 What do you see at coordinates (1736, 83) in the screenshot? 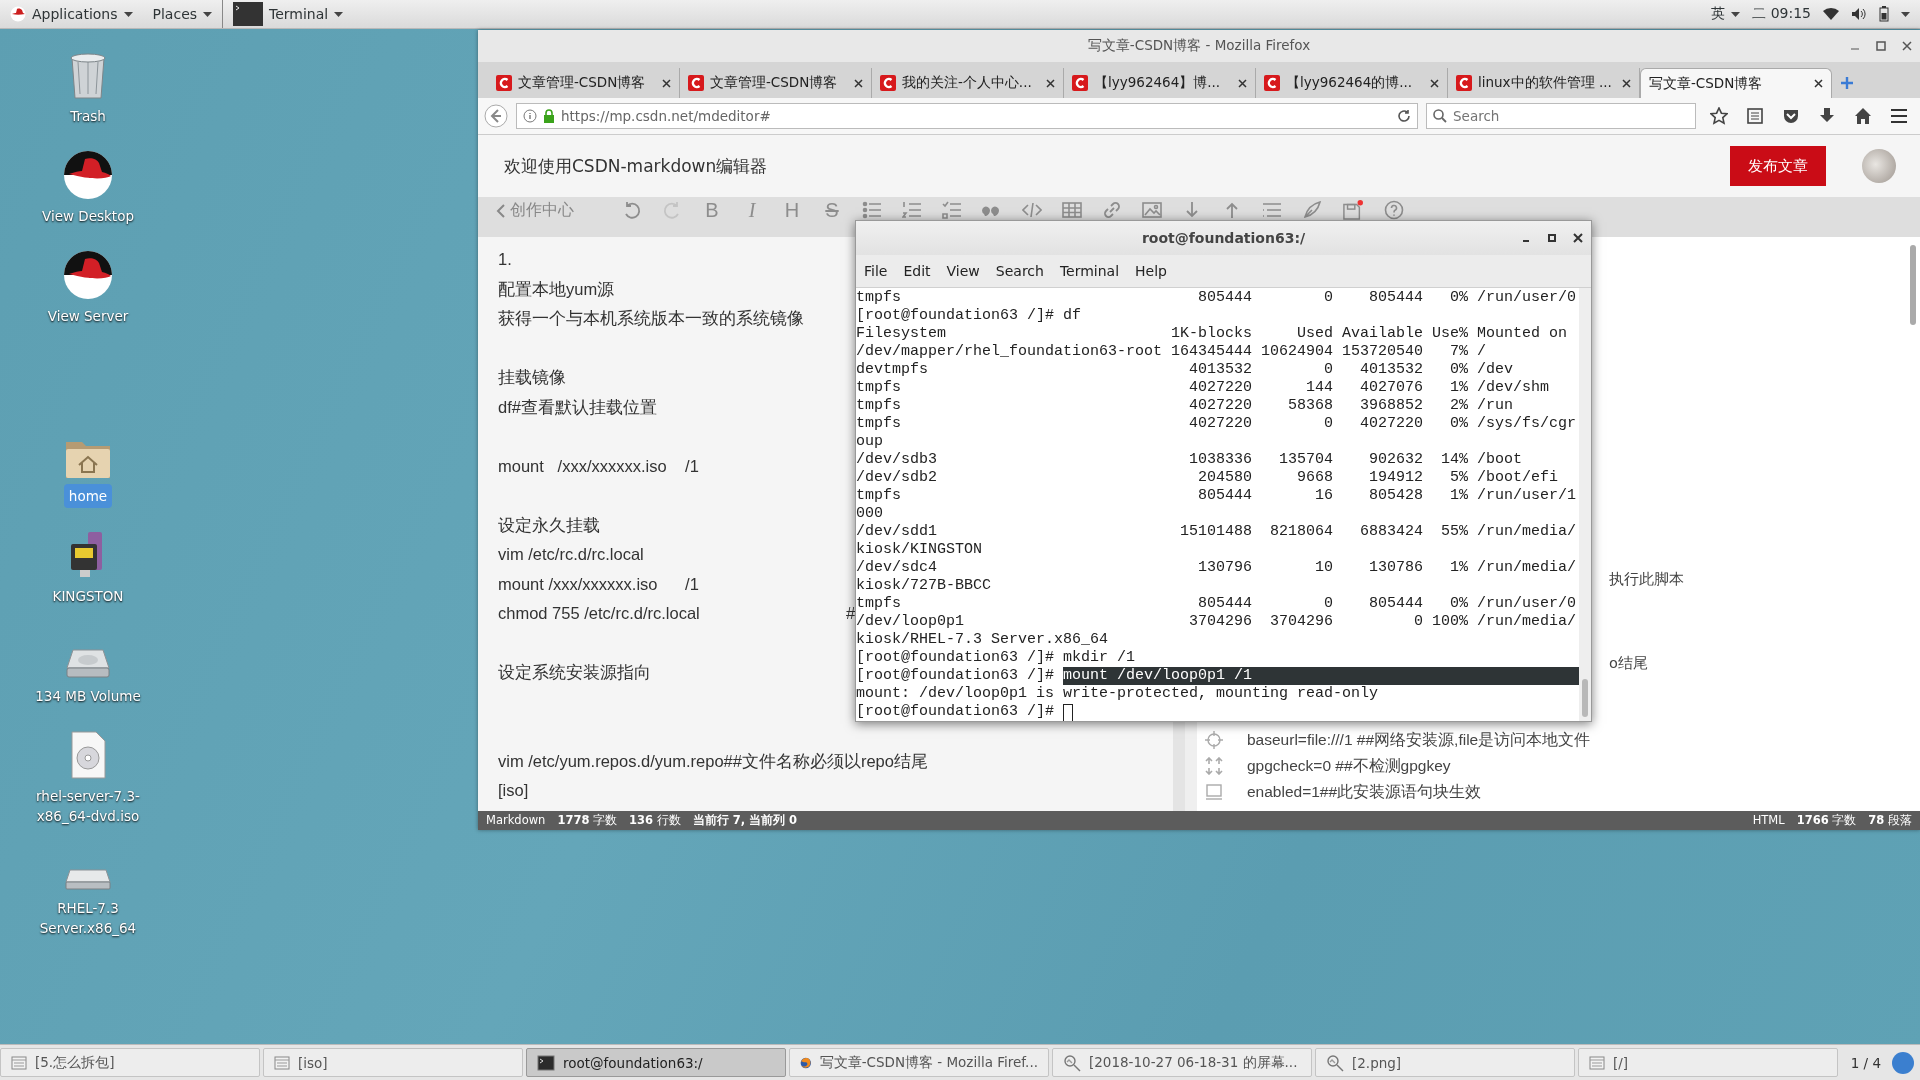
I see `browser-tab: 写文章-CSDN博客` at bounding box center [1736, 83].